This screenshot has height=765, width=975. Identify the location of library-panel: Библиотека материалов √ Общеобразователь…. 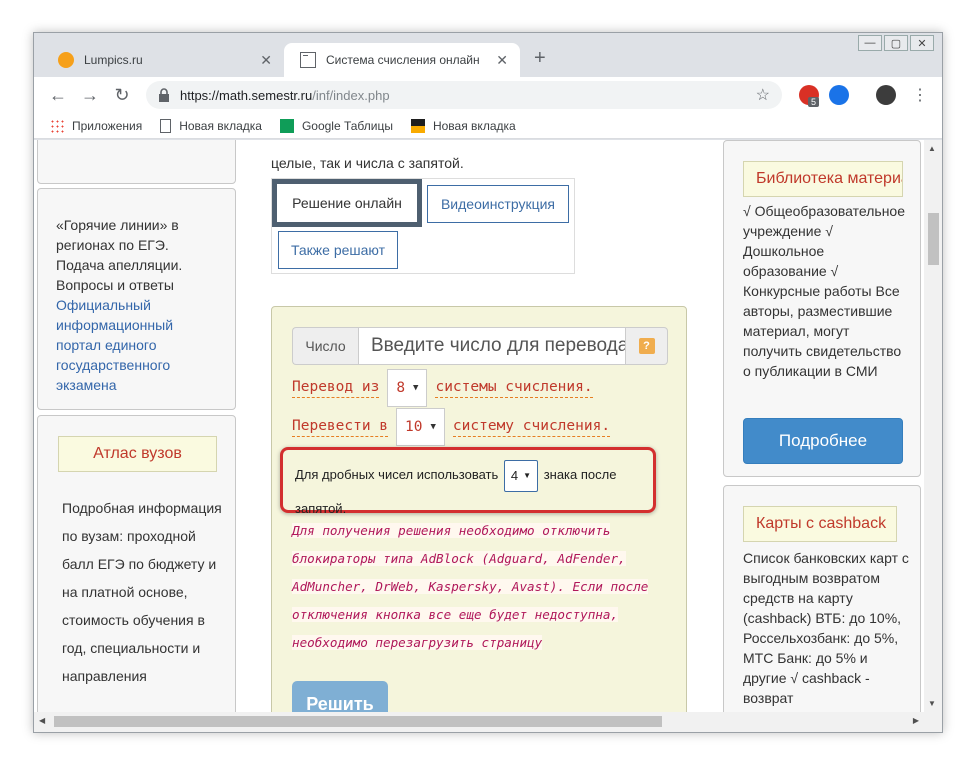
(822, 308).